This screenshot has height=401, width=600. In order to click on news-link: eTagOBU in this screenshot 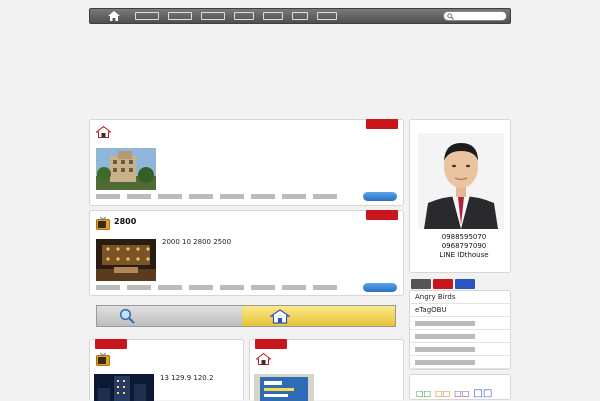, I will do `click(460, 310)`.